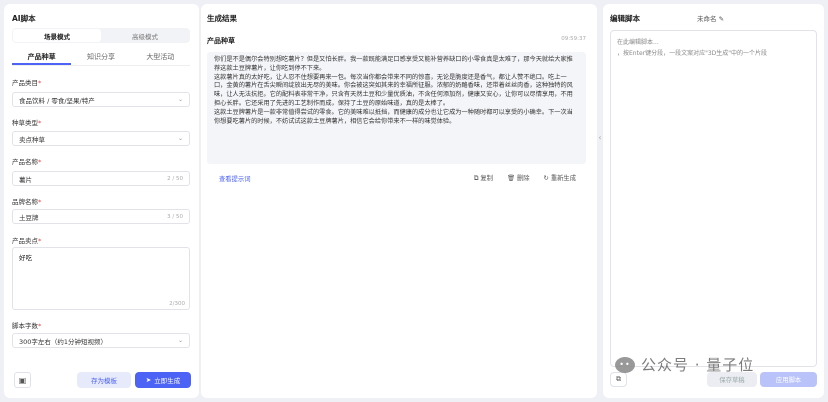 The image size is (828, 402). I want to click on selling-point-value: 好吃, so click(25, 258).